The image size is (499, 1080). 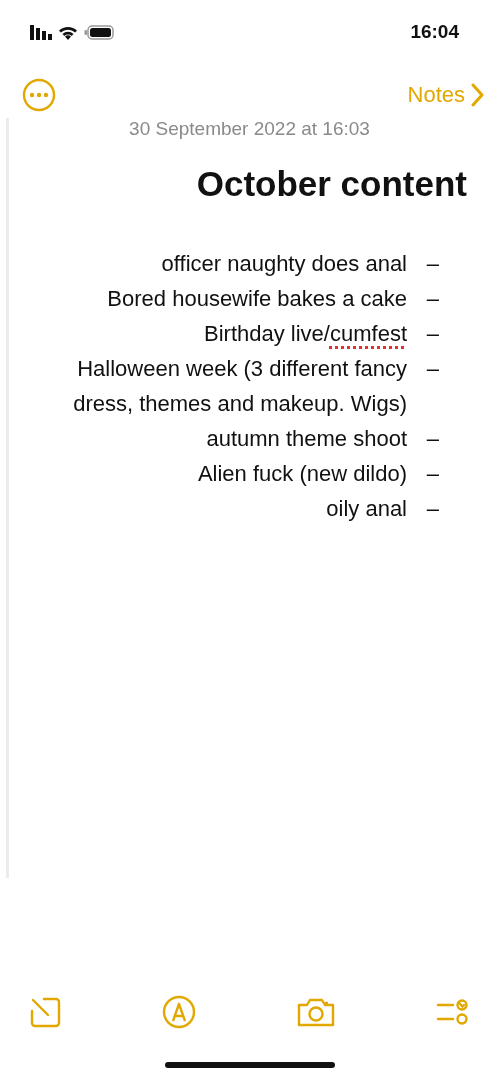 I want to click on list-item-text: Halloween week (3 different fancy dress, themes and makeup. Wigs), so click(x=239, y=386).